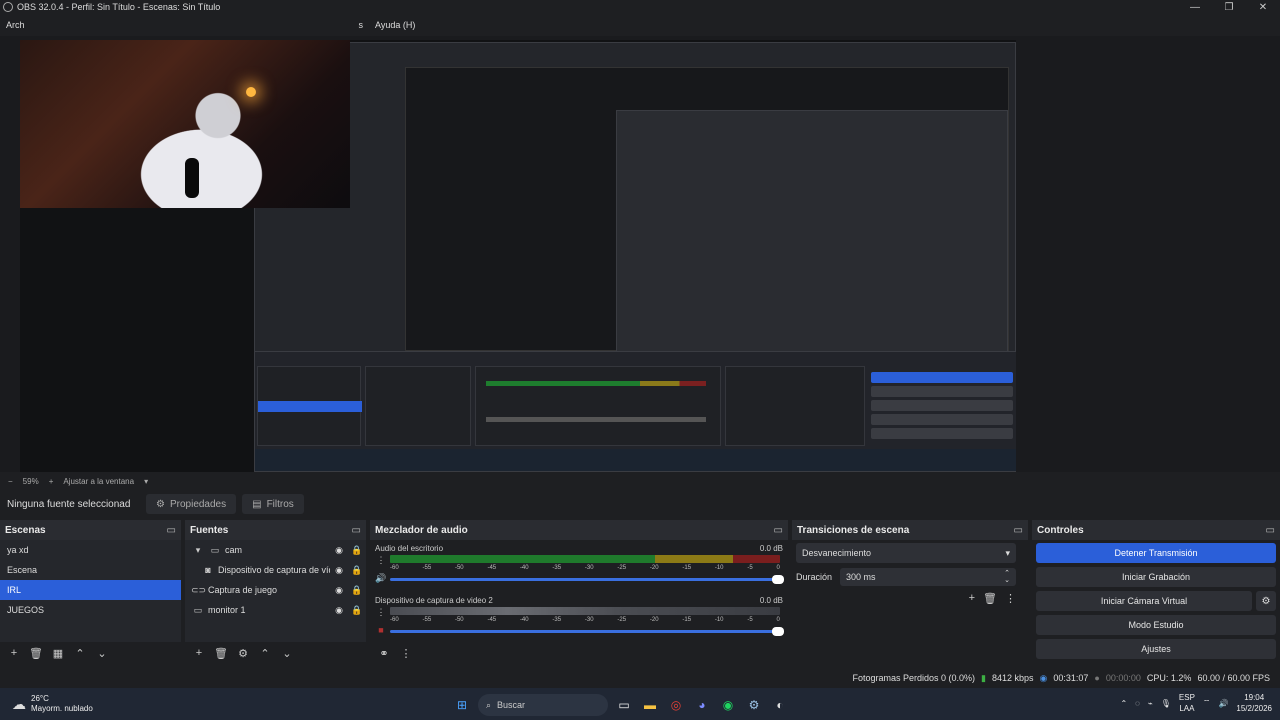  What do you see at coordinates (243, 653) in the screenshot?
I see `gear-icon: ⚙` at bounding box center [243, 653].